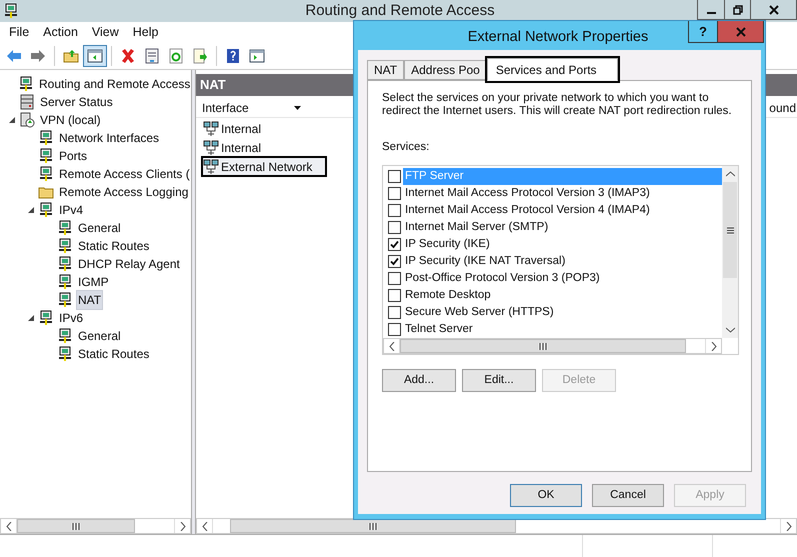 Image resolution: width=797 pixels, height=557 pixels. I want to click on tree-item: Server Status, so click(76, 102).